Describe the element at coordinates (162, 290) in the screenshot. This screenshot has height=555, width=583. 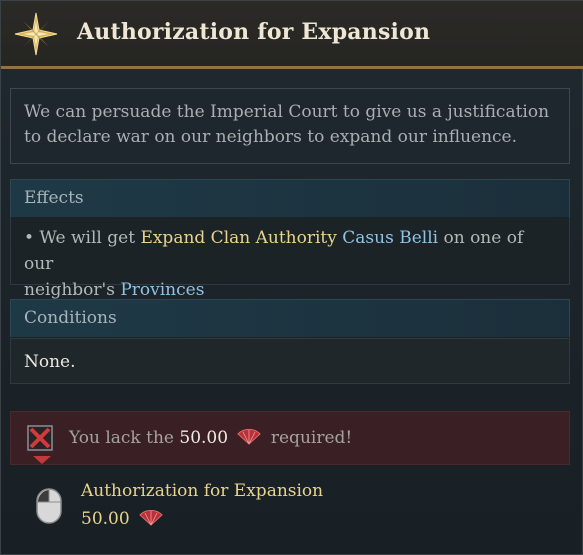
I see `provinces-link: Provinces` at that location.